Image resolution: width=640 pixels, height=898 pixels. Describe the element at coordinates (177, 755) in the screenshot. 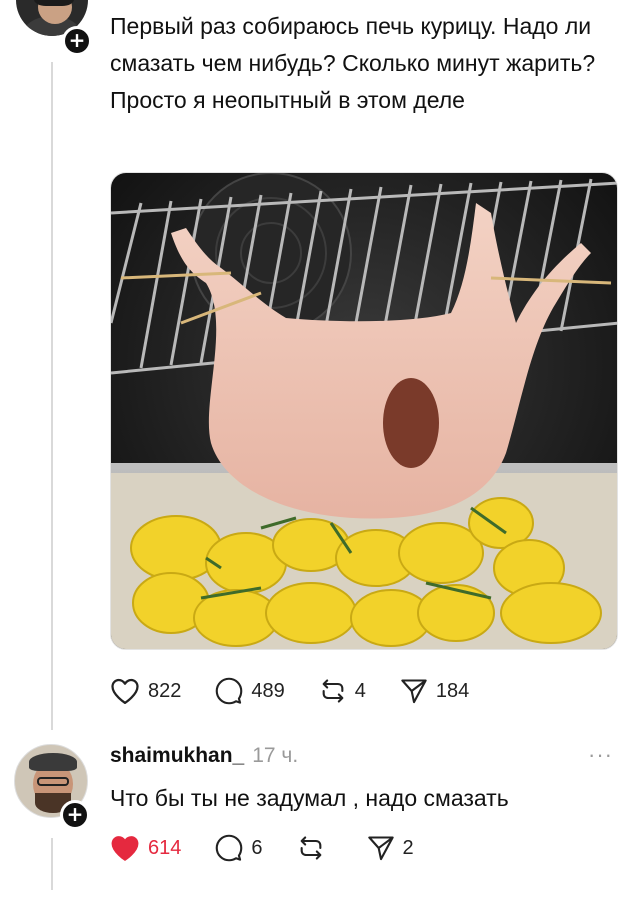

I see `username: shaimukhan_` at that location.